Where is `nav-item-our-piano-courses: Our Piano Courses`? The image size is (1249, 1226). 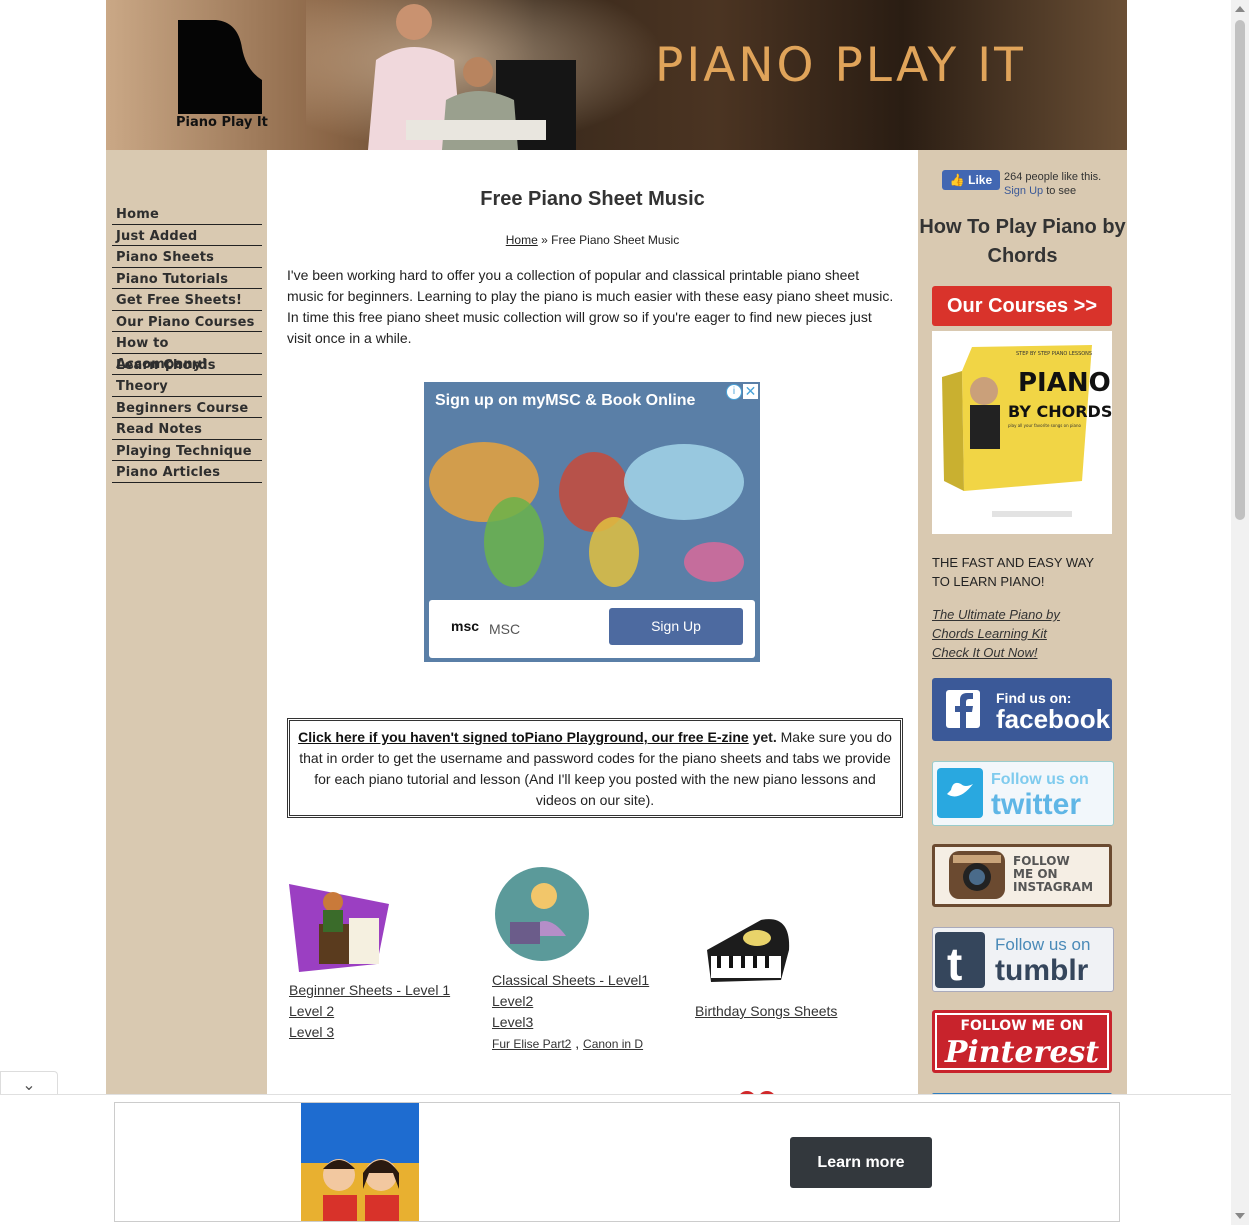 nav-item-our-piano-courses: Our Piano Courses is located at coordinates (187, 322).